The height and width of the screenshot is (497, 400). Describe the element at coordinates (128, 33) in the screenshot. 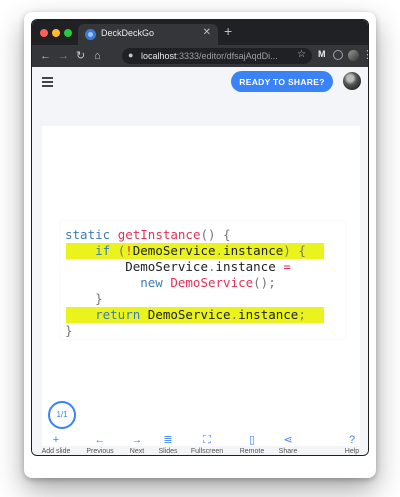

I see `tab-title: DeckDeckGo` at that location.